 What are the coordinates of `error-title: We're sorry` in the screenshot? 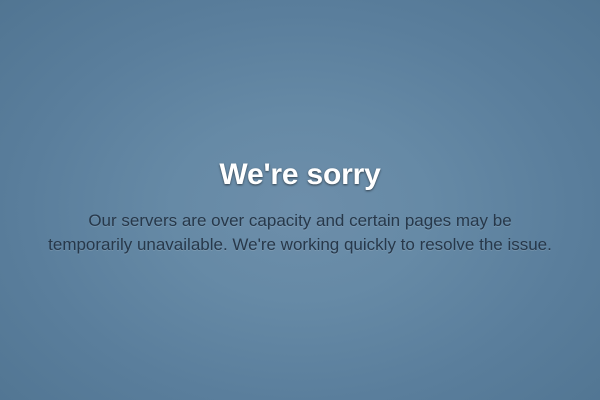 It's located at (300, 174).